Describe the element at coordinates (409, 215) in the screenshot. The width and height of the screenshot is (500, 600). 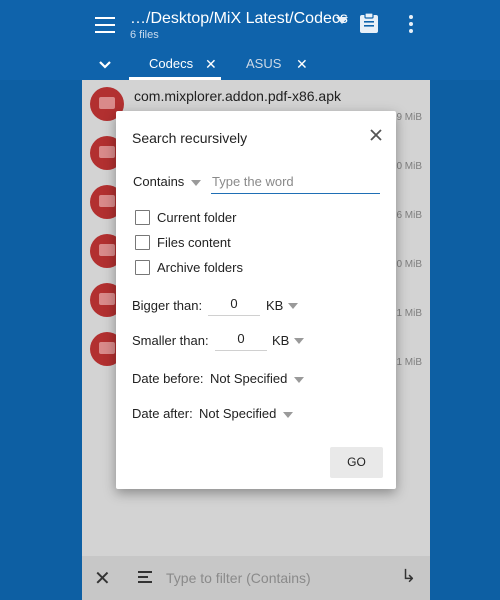
I see `file-size: 6 MiB` at that location.